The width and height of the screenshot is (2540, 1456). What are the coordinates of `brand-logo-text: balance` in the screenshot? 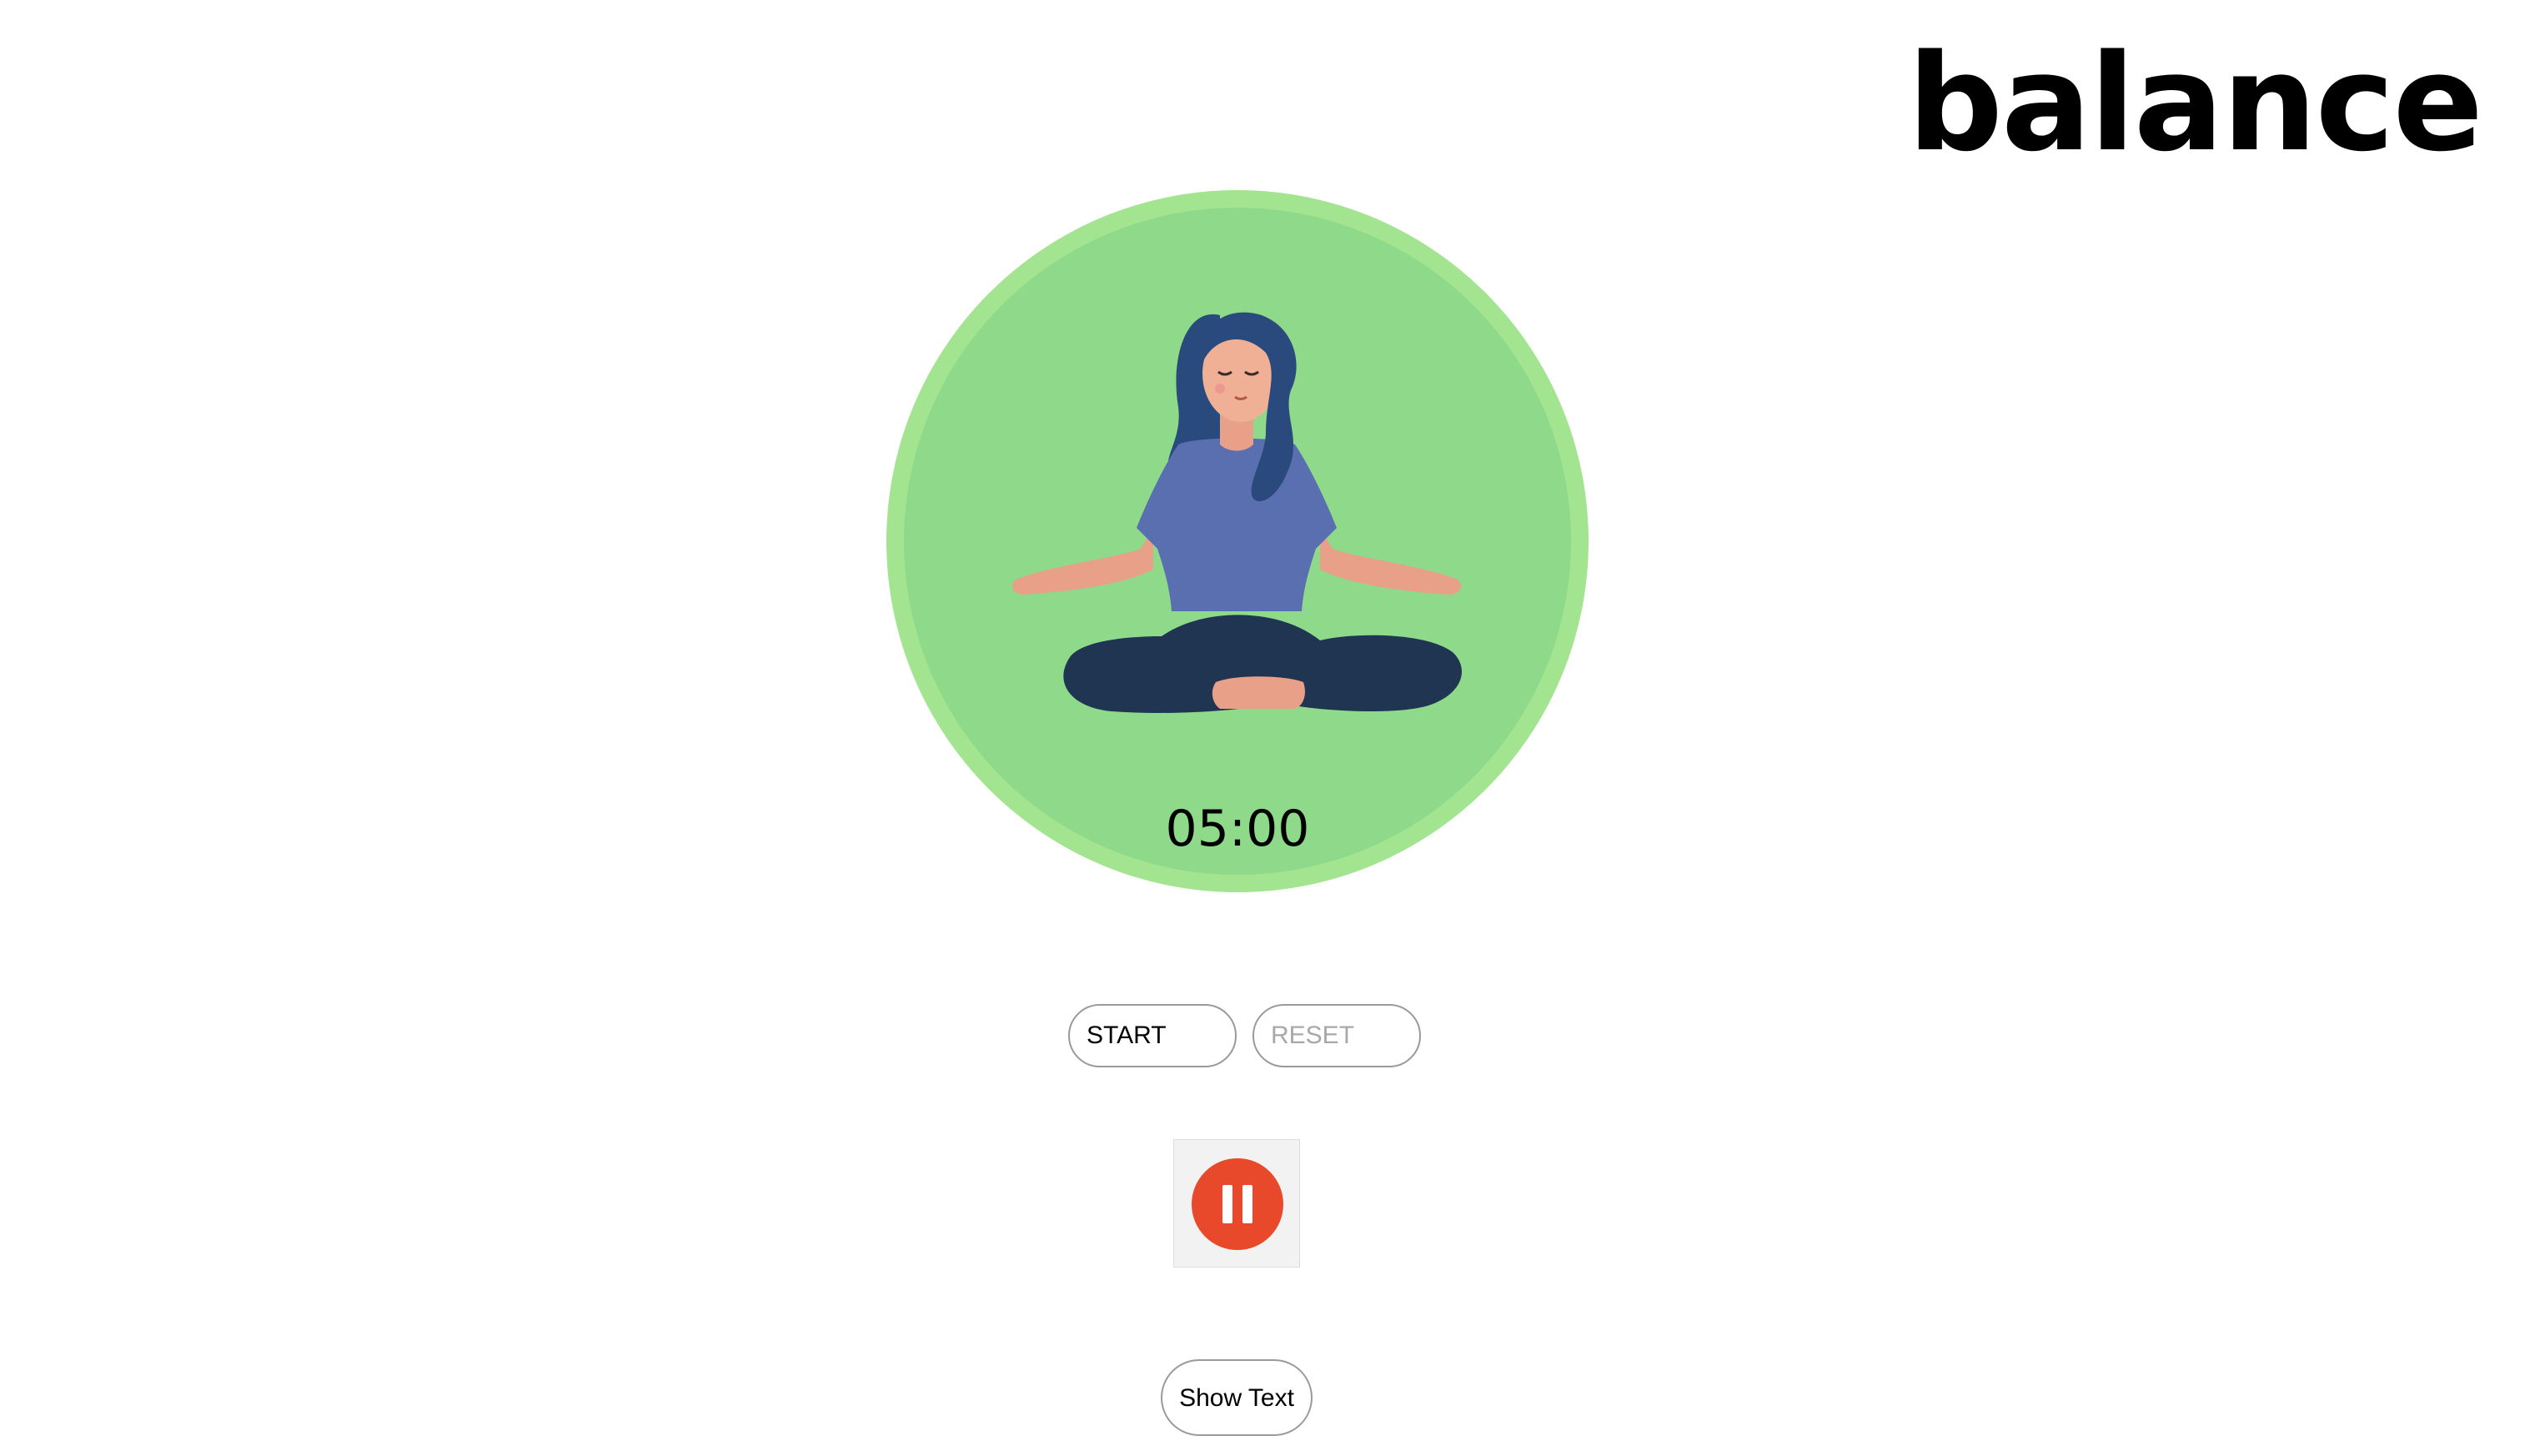 It's located at (2195, 103).